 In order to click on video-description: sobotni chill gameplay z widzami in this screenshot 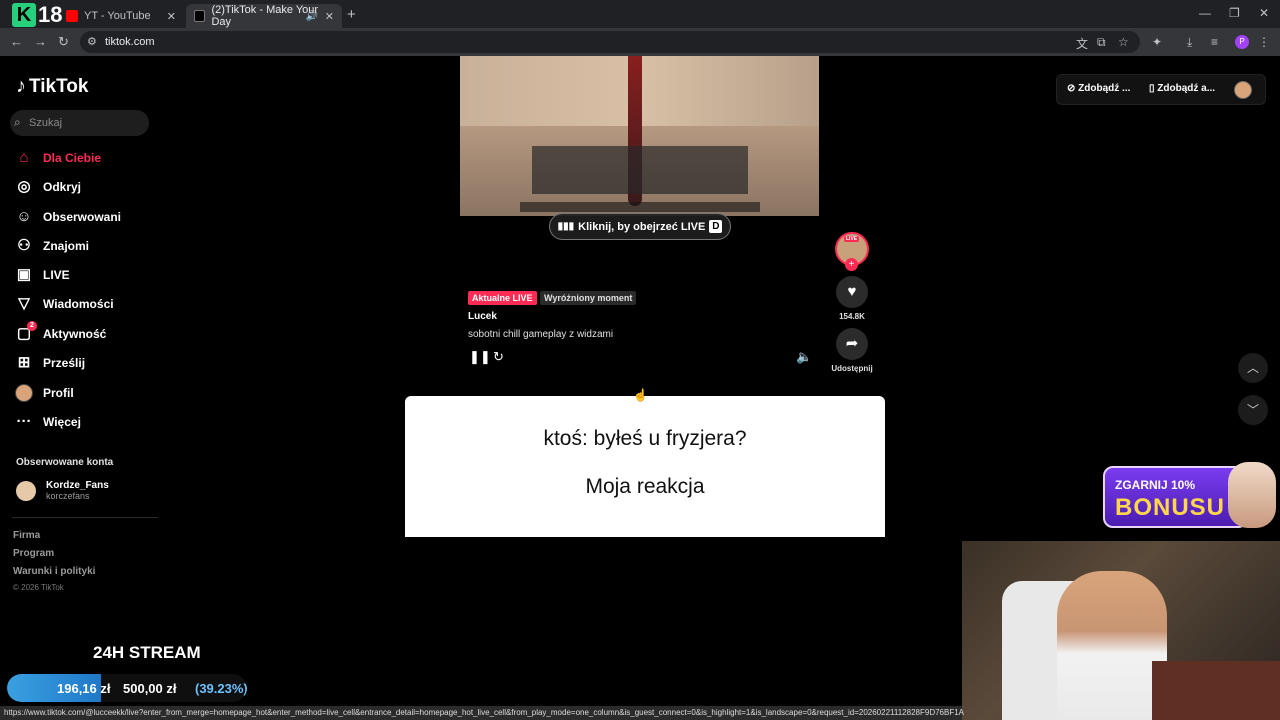, I will do `click(541, 334)`.